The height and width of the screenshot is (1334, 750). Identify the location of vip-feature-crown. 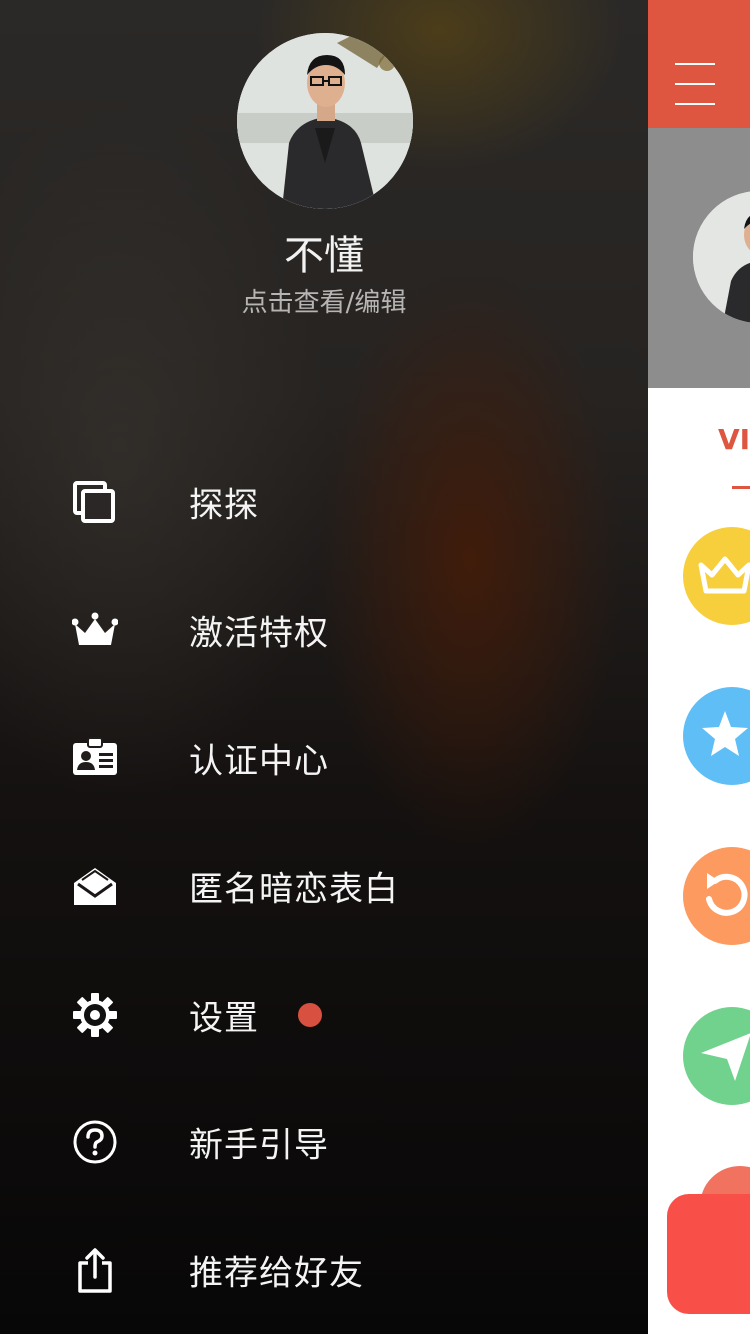
(716, 576).